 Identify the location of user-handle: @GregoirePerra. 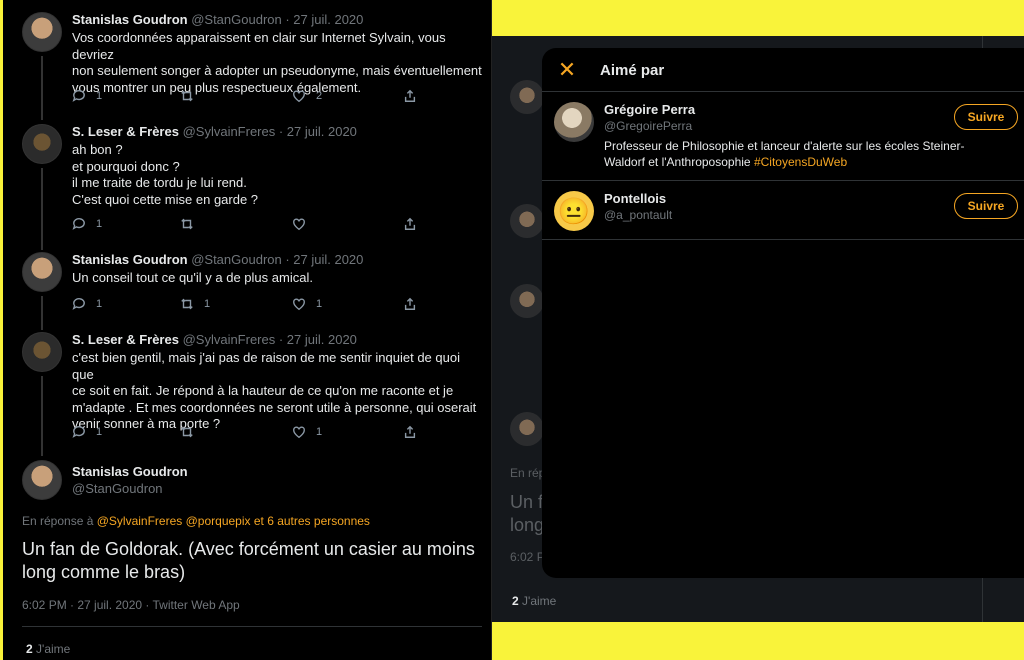
(648, 126).